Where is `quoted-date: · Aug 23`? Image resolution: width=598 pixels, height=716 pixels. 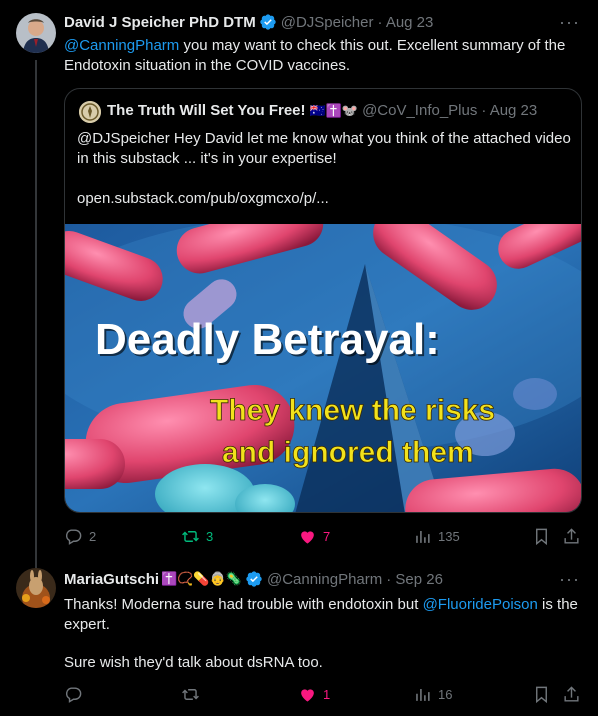 quoted-date: · Aug 23 is located at coordinates (509, 110).